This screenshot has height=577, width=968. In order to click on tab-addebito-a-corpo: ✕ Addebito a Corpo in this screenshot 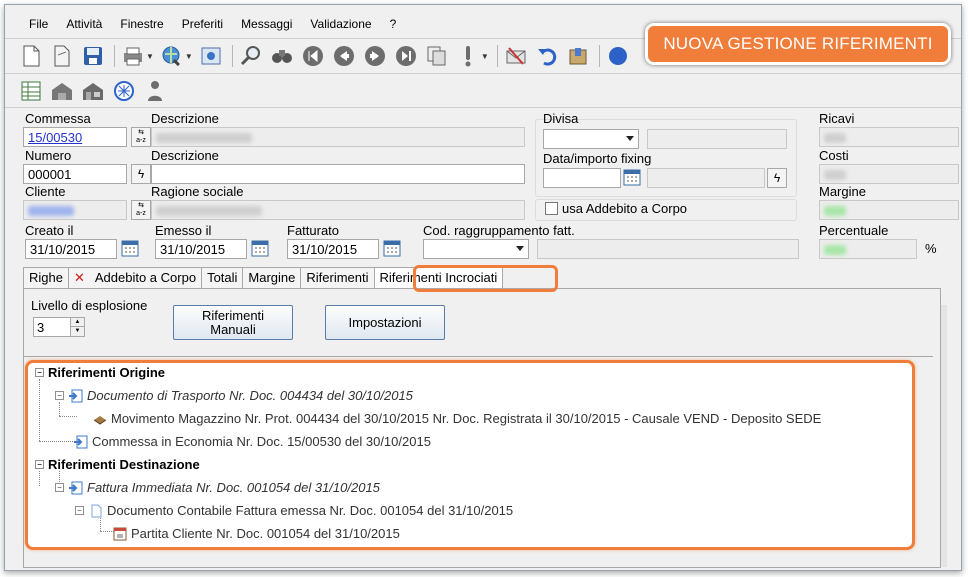, I will do `click(135, 277)`.